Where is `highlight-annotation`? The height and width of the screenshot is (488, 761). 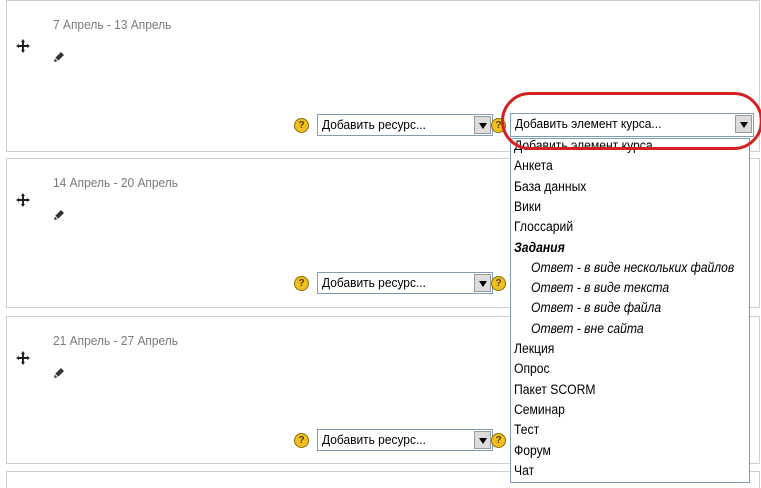
highlight-annotation is located at coordinates (631, 121).